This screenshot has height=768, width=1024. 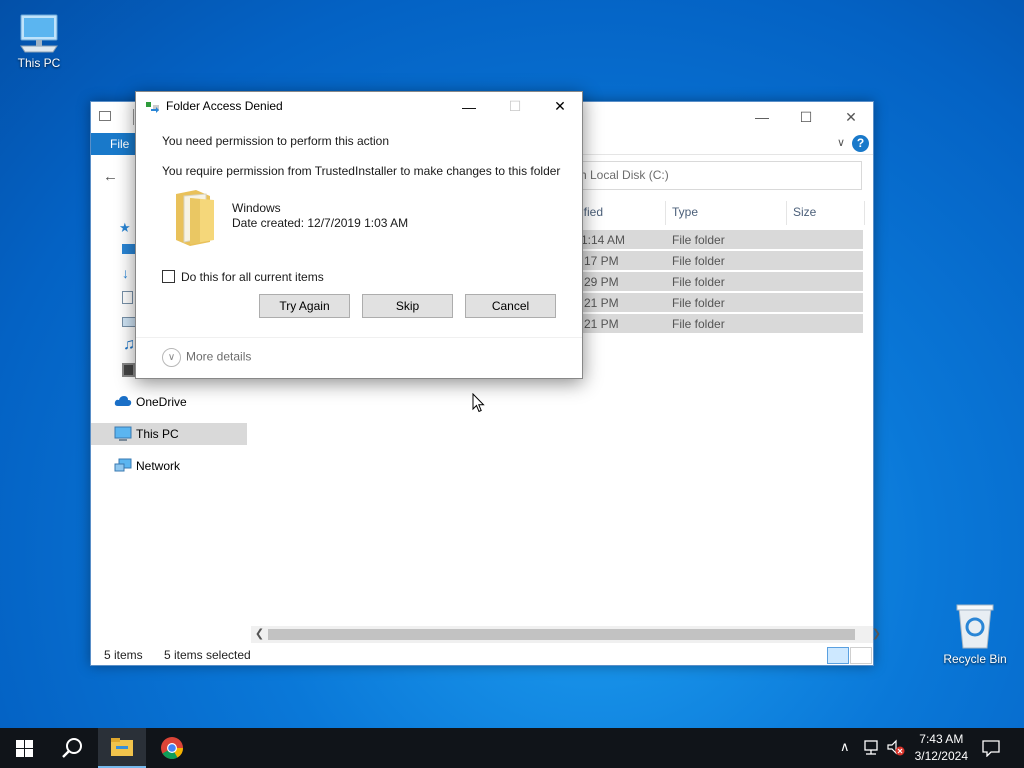 What do you see at coordinates (152, 107) in the screenshot?
I see `folder-transfer-icon` at bounding box center [152, 107].